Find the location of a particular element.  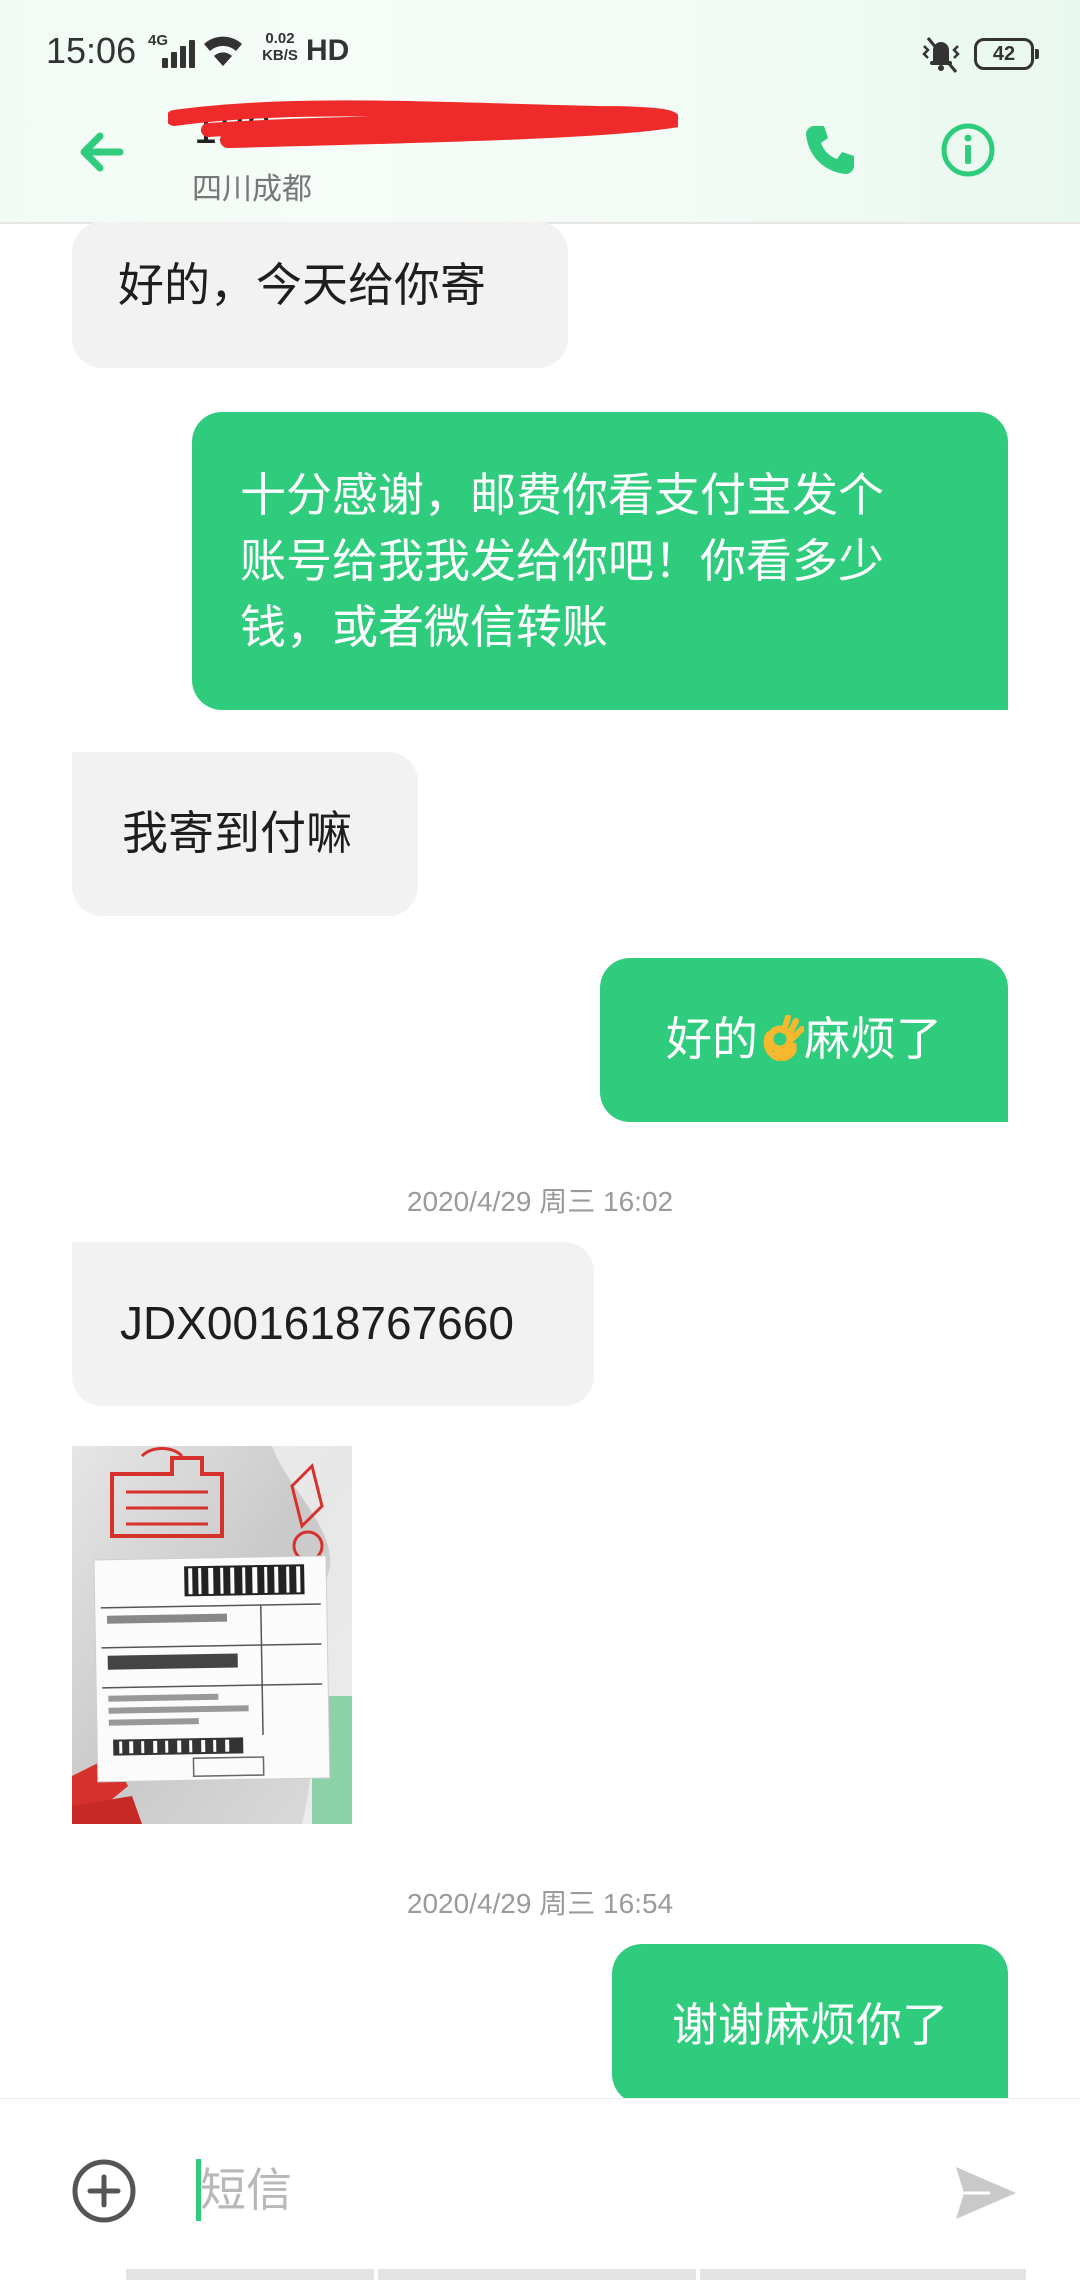

package-photo-attachment is located at coordinates (212, 1635).